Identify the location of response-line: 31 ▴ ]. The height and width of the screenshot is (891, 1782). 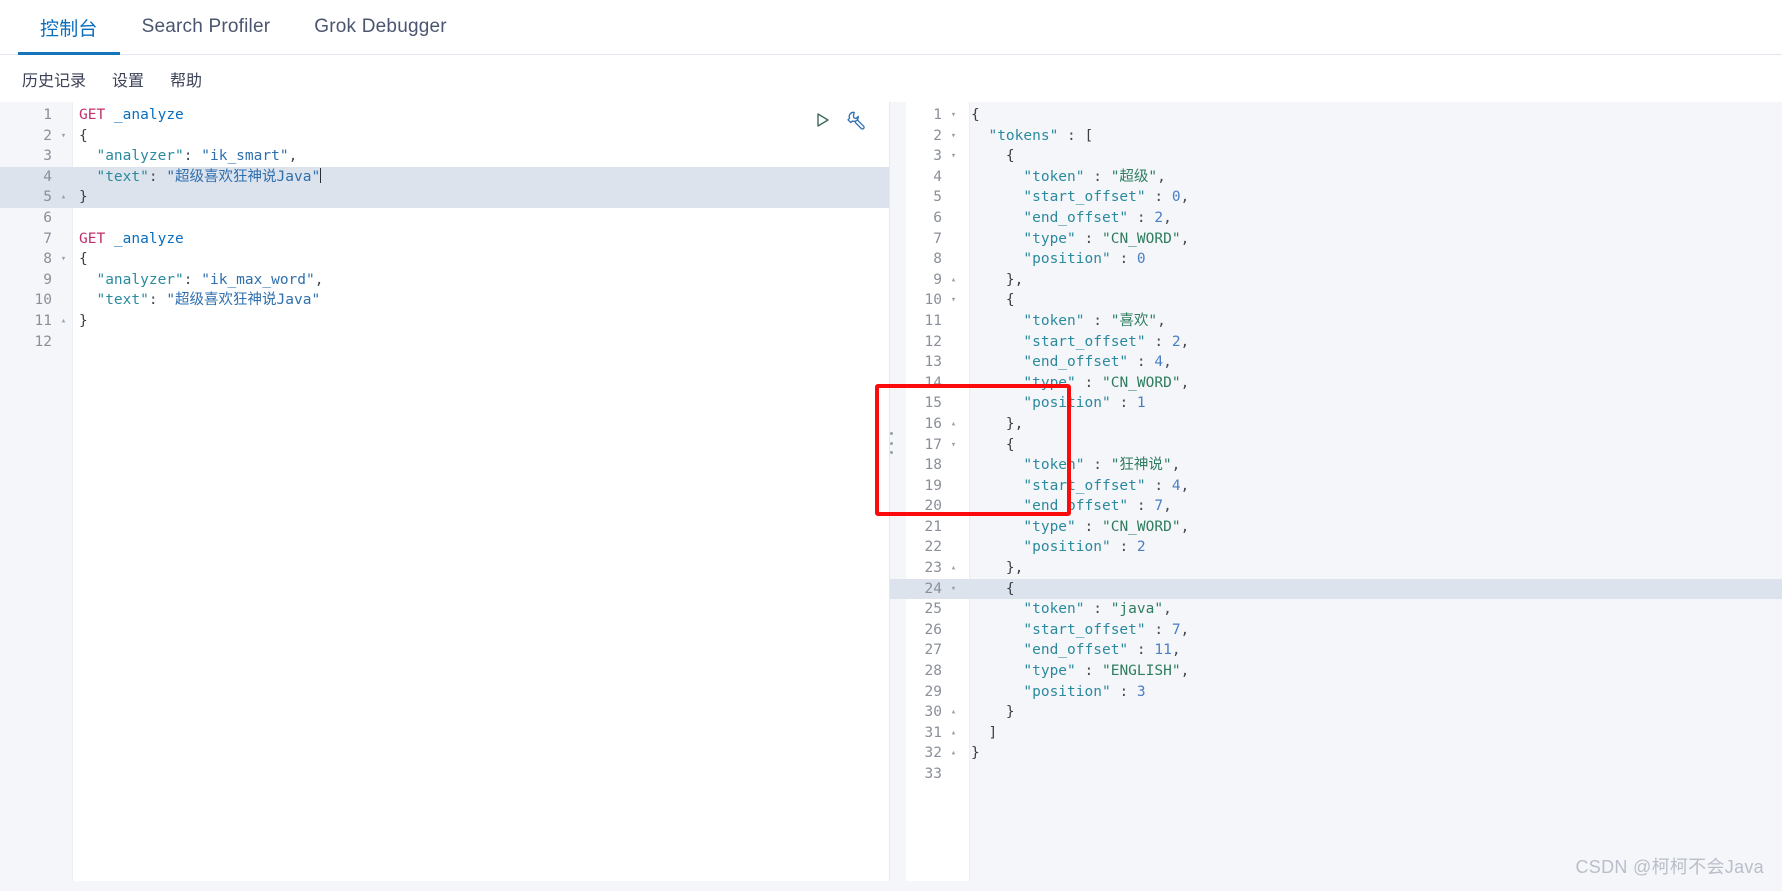
(1336, 733).